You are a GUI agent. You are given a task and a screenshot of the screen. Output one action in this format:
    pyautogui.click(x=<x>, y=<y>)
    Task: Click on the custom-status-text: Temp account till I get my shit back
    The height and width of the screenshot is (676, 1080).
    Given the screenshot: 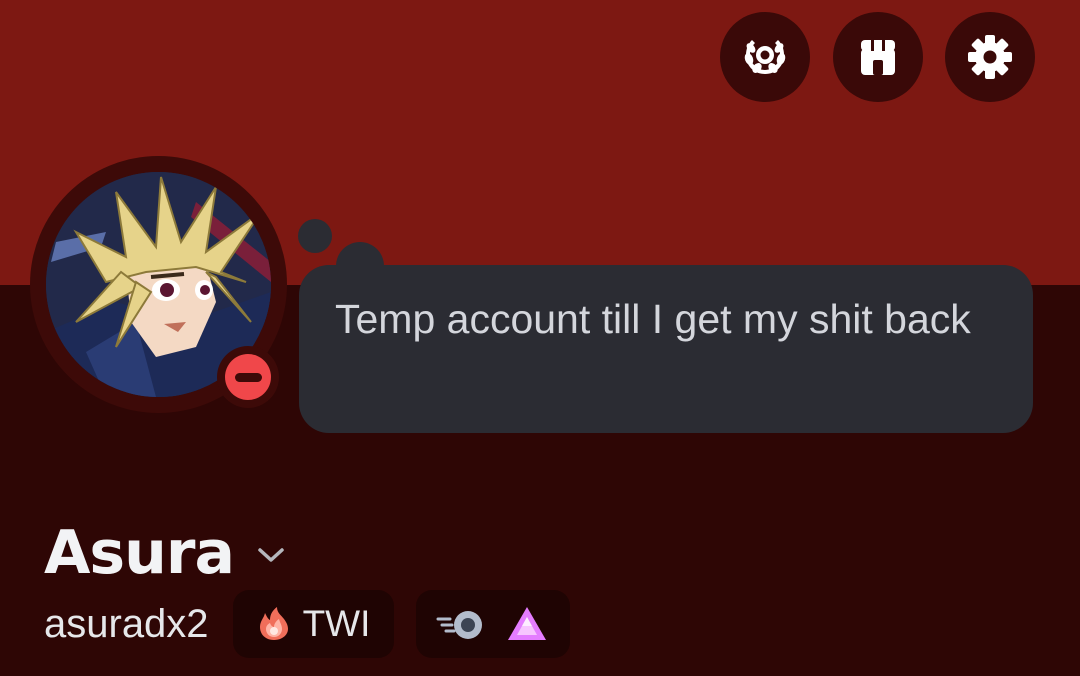 What is the action you would take?
    pyautogui.click(x=653, y=319)
    